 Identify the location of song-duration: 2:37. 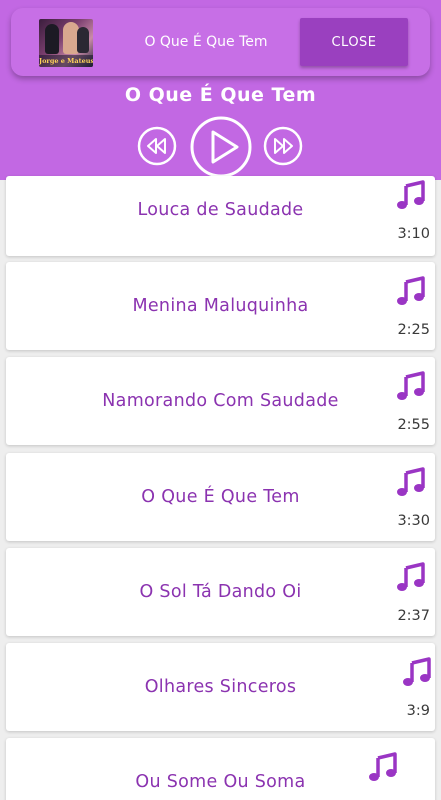
(413, 616).